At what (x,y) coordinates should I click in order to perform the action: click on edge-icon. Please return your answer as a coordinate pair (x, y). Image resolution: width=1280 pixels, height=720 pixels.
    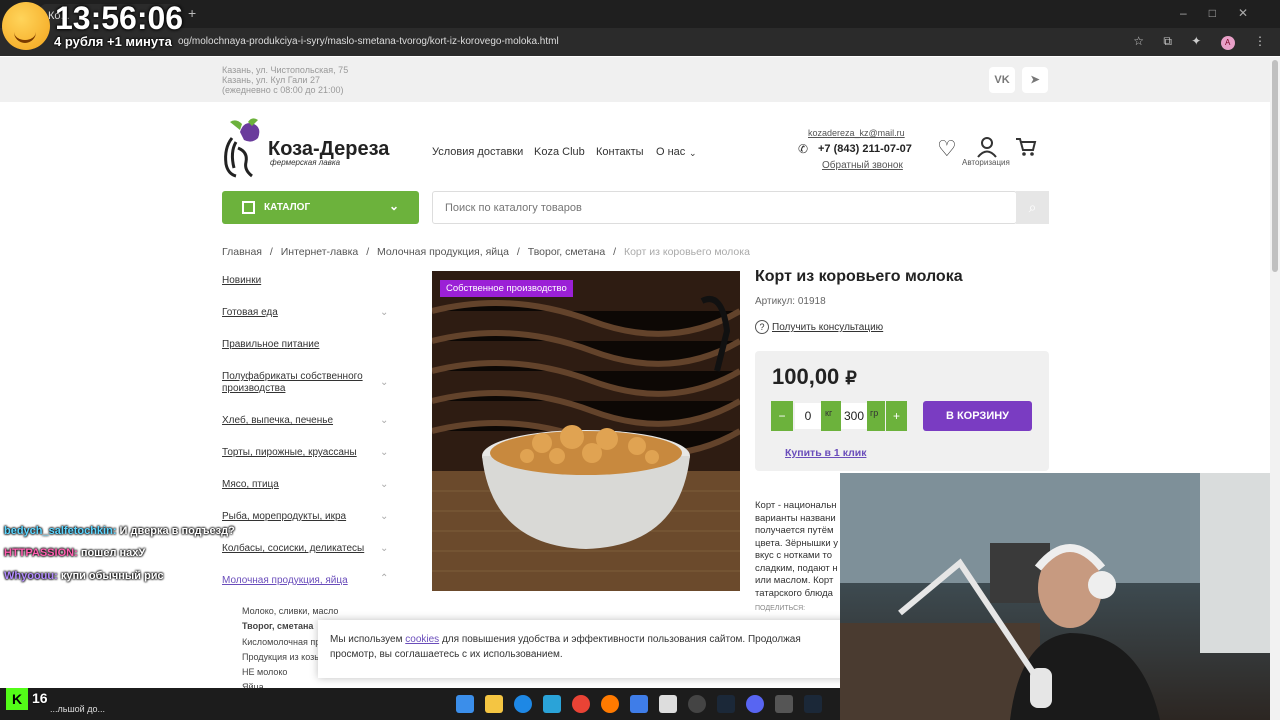
    Looking at the image, I should click on (523, 704).